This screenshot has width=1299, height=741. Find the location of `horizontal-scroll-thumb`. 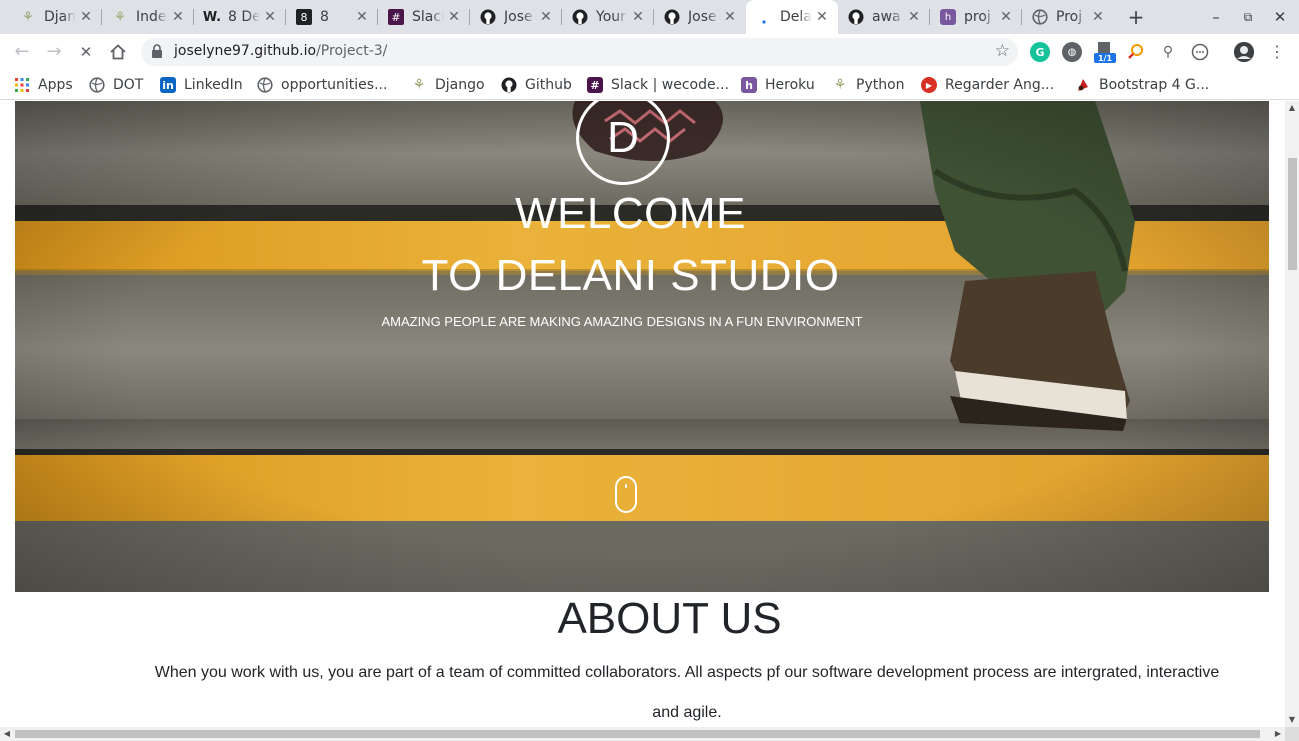

horizontal-scroll-thumb is located at coordinates (637, 734).